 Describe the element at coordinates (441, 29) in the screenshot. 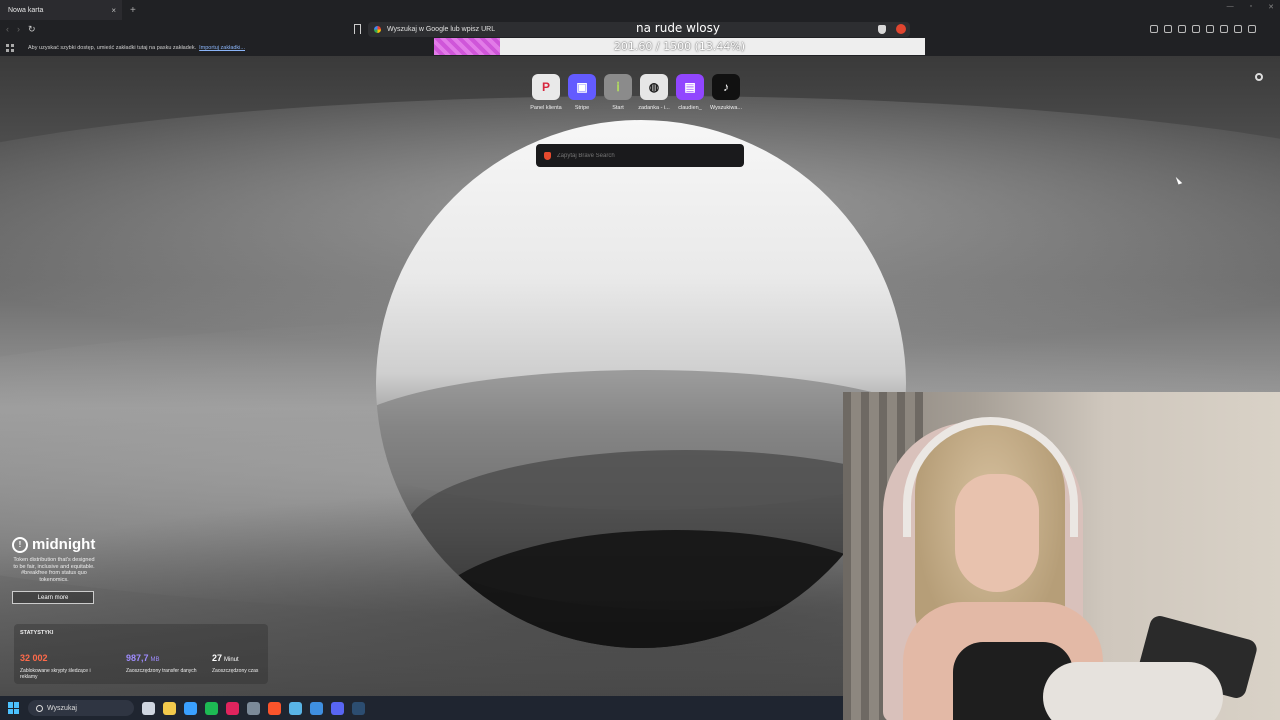

I see `address-placeholder: Wyszukaj w Google lub wpisz URL` at that location.